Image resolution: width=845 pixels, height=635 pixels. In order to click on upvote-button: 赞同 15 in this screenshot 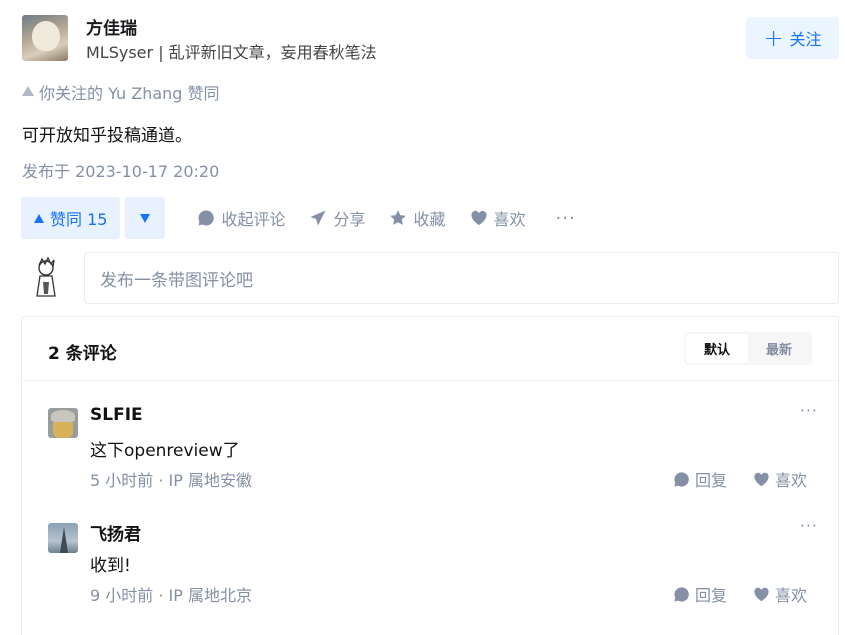, I will do `click(71, 218)`.